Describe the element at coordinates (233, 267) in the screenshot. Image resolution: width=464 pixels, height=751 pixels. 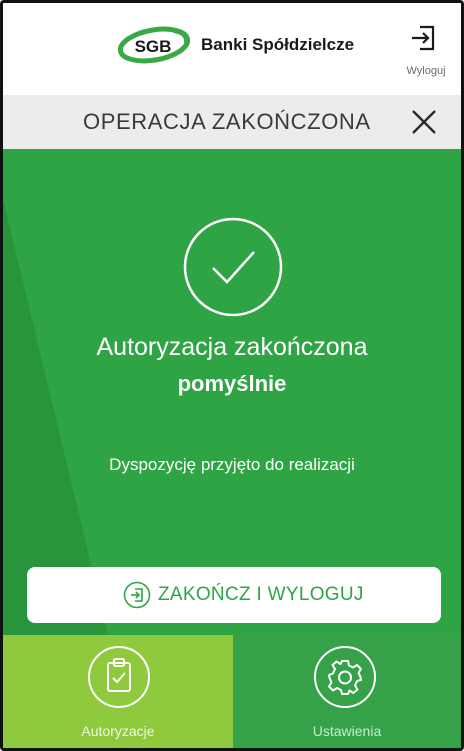
I see `checkmark-circle-icon` at that location.